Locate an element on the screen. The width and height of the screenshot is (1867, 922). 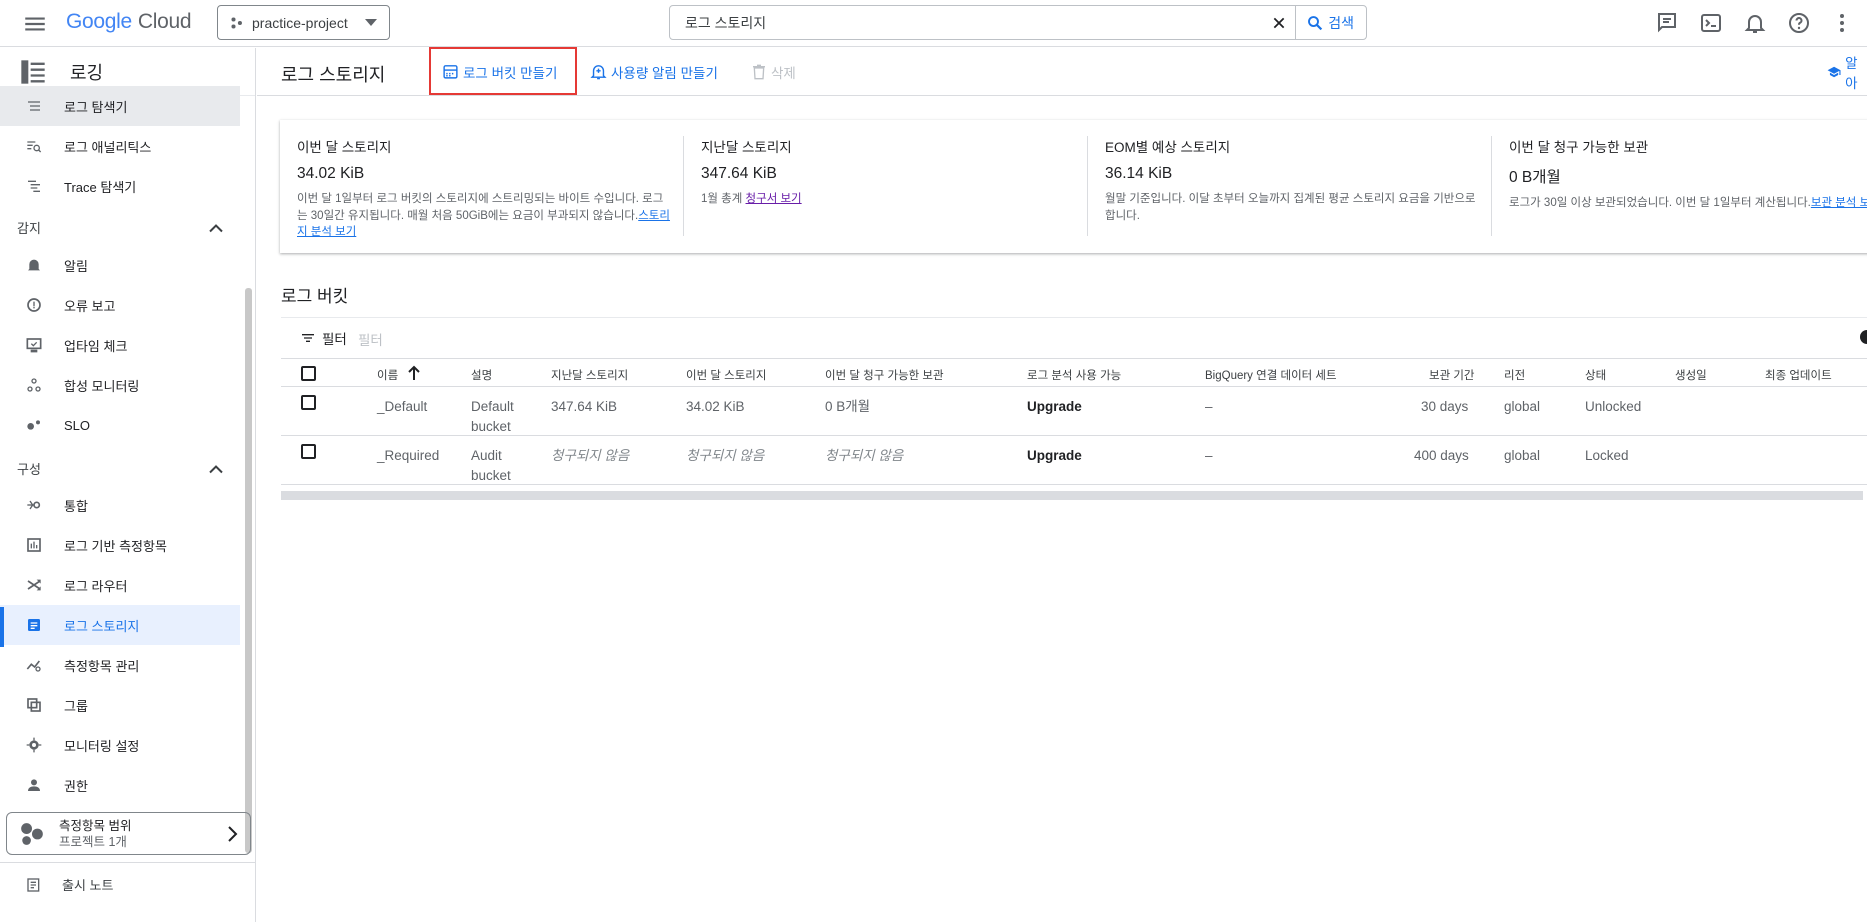
sidebar-item-logs-explorer: 로그 탐색기 is located at coordinates (120, 106).